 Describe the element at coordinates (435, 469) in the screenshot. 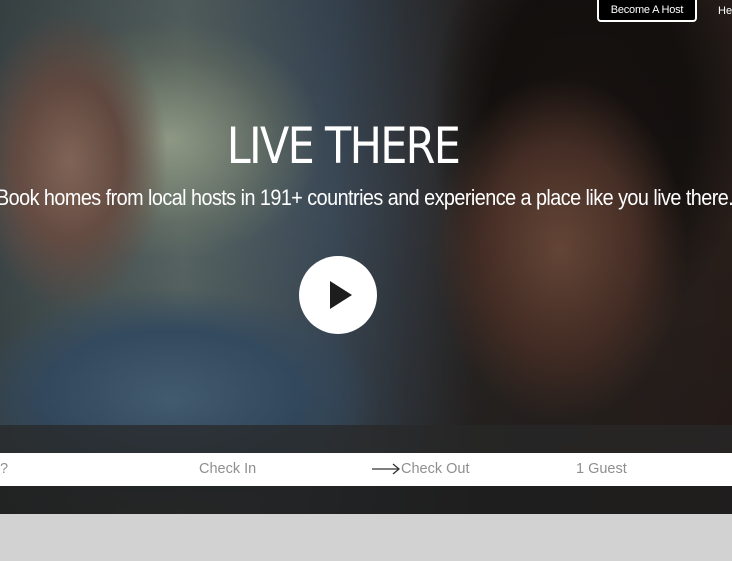

I see `check-out-field: Check Out` at that location.